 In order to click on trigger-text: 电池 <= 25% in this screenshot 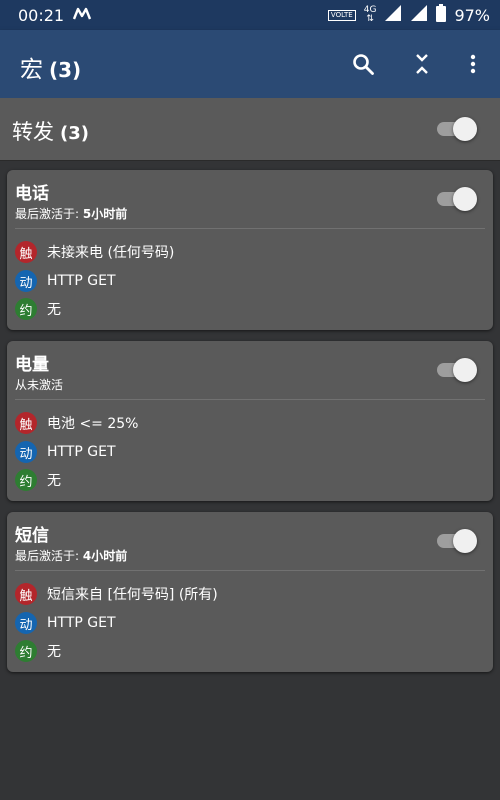, I will do `click(93, 424)`.